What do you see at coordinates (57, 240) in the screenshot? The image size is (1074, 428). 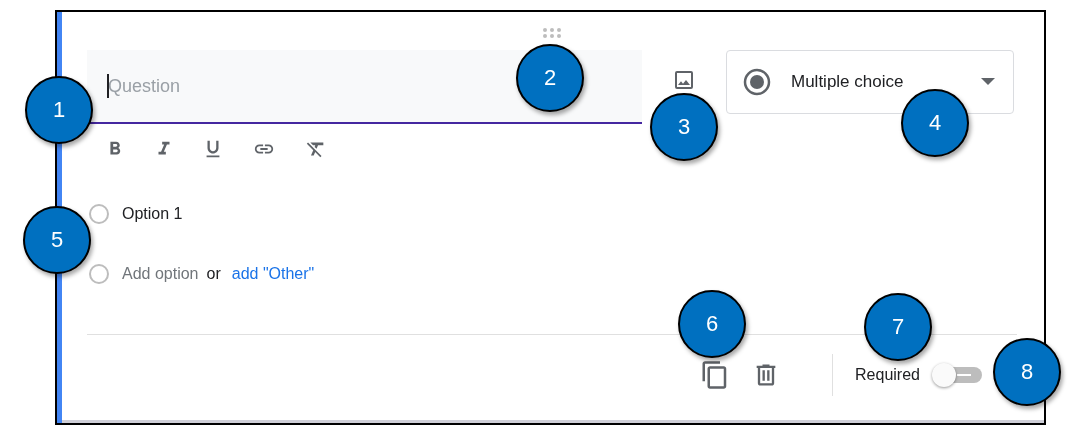 I see `callout-marker: 5` at bounding box center [57, 240].